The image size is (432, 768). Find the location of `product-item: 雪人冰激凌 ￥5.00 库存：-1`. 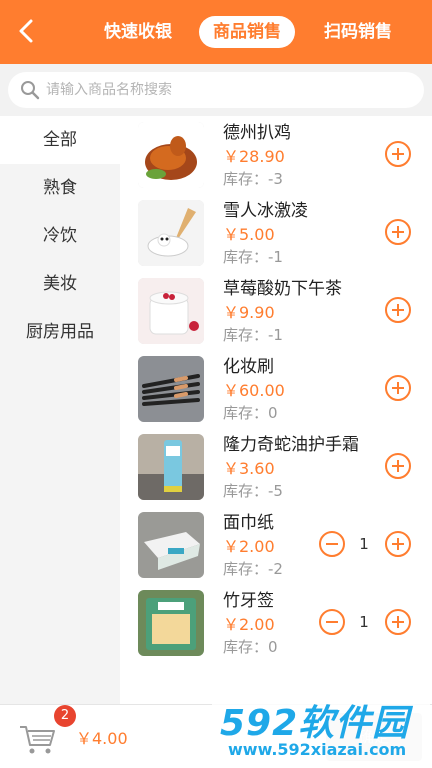

product-item: 雪人冰激凌 ￥5.00 库存：-1 is located at coordinates (276, 233).